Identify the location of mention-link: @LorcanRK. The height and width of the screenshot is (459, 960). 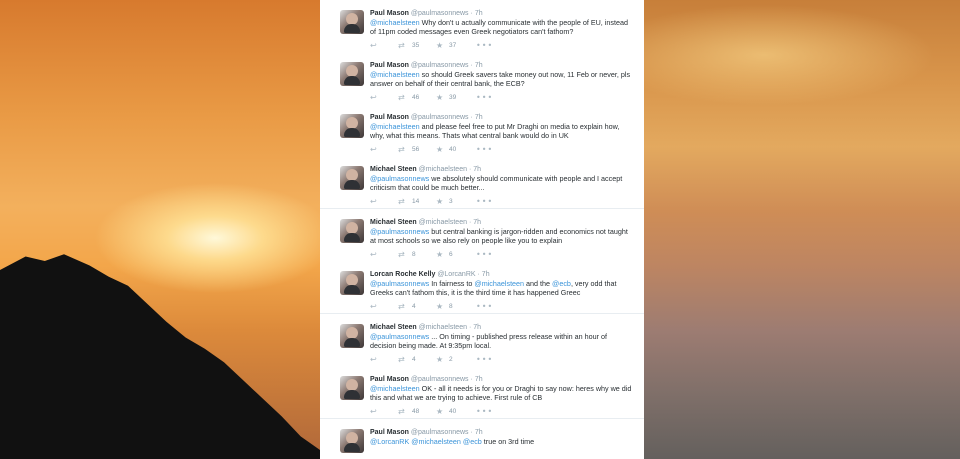
(389, 441).